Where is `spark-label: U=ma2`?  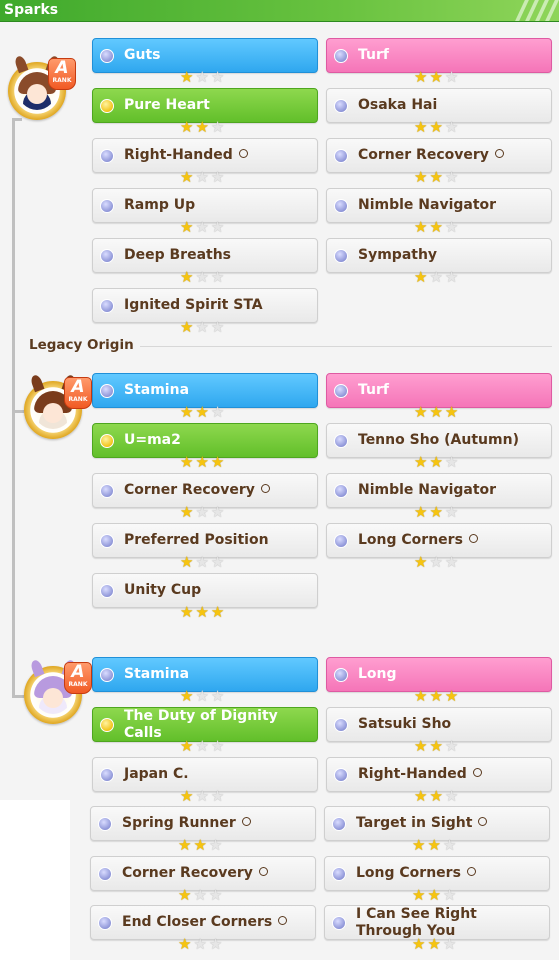
spark-label: U=ma2 is located at coordinates (152, 440).